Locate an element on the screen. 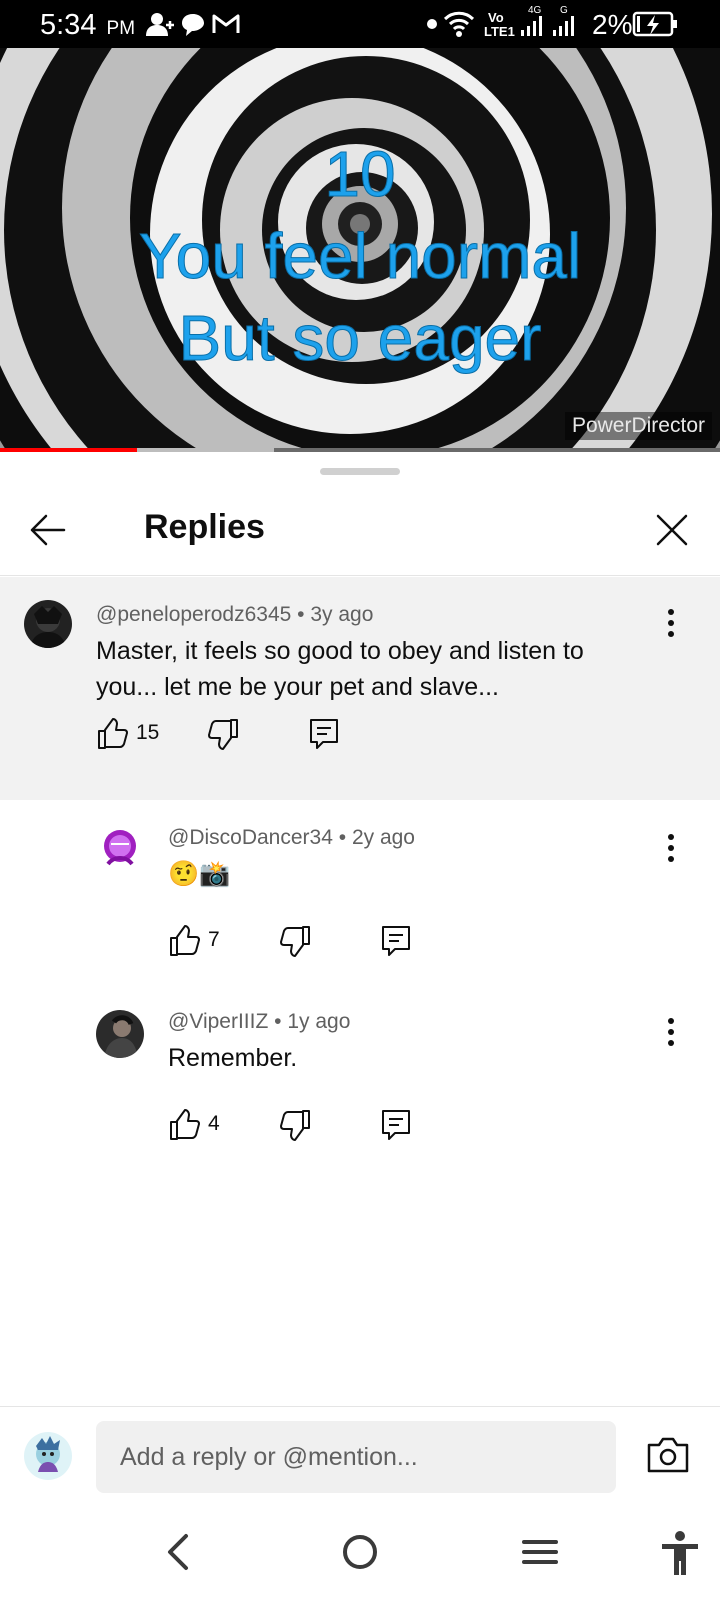  comment-meta: @peneloperodz6345 • 3y ago is located at coordinates (235, 614).